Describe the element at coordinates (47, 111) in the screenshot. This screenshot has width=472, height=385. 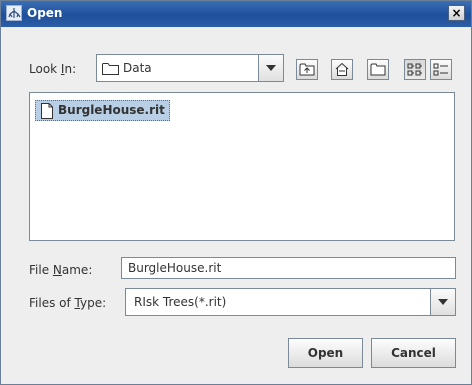
I see `file-icon` at that location.